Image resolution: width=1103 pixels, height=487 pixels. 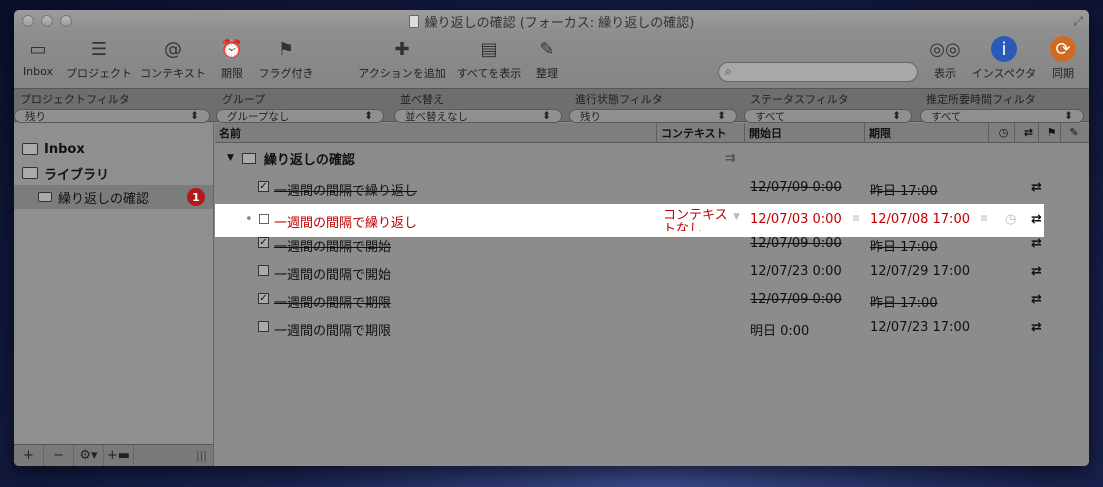 I want to click on sync-icon: ⟳, so click(x=1063, y=49).